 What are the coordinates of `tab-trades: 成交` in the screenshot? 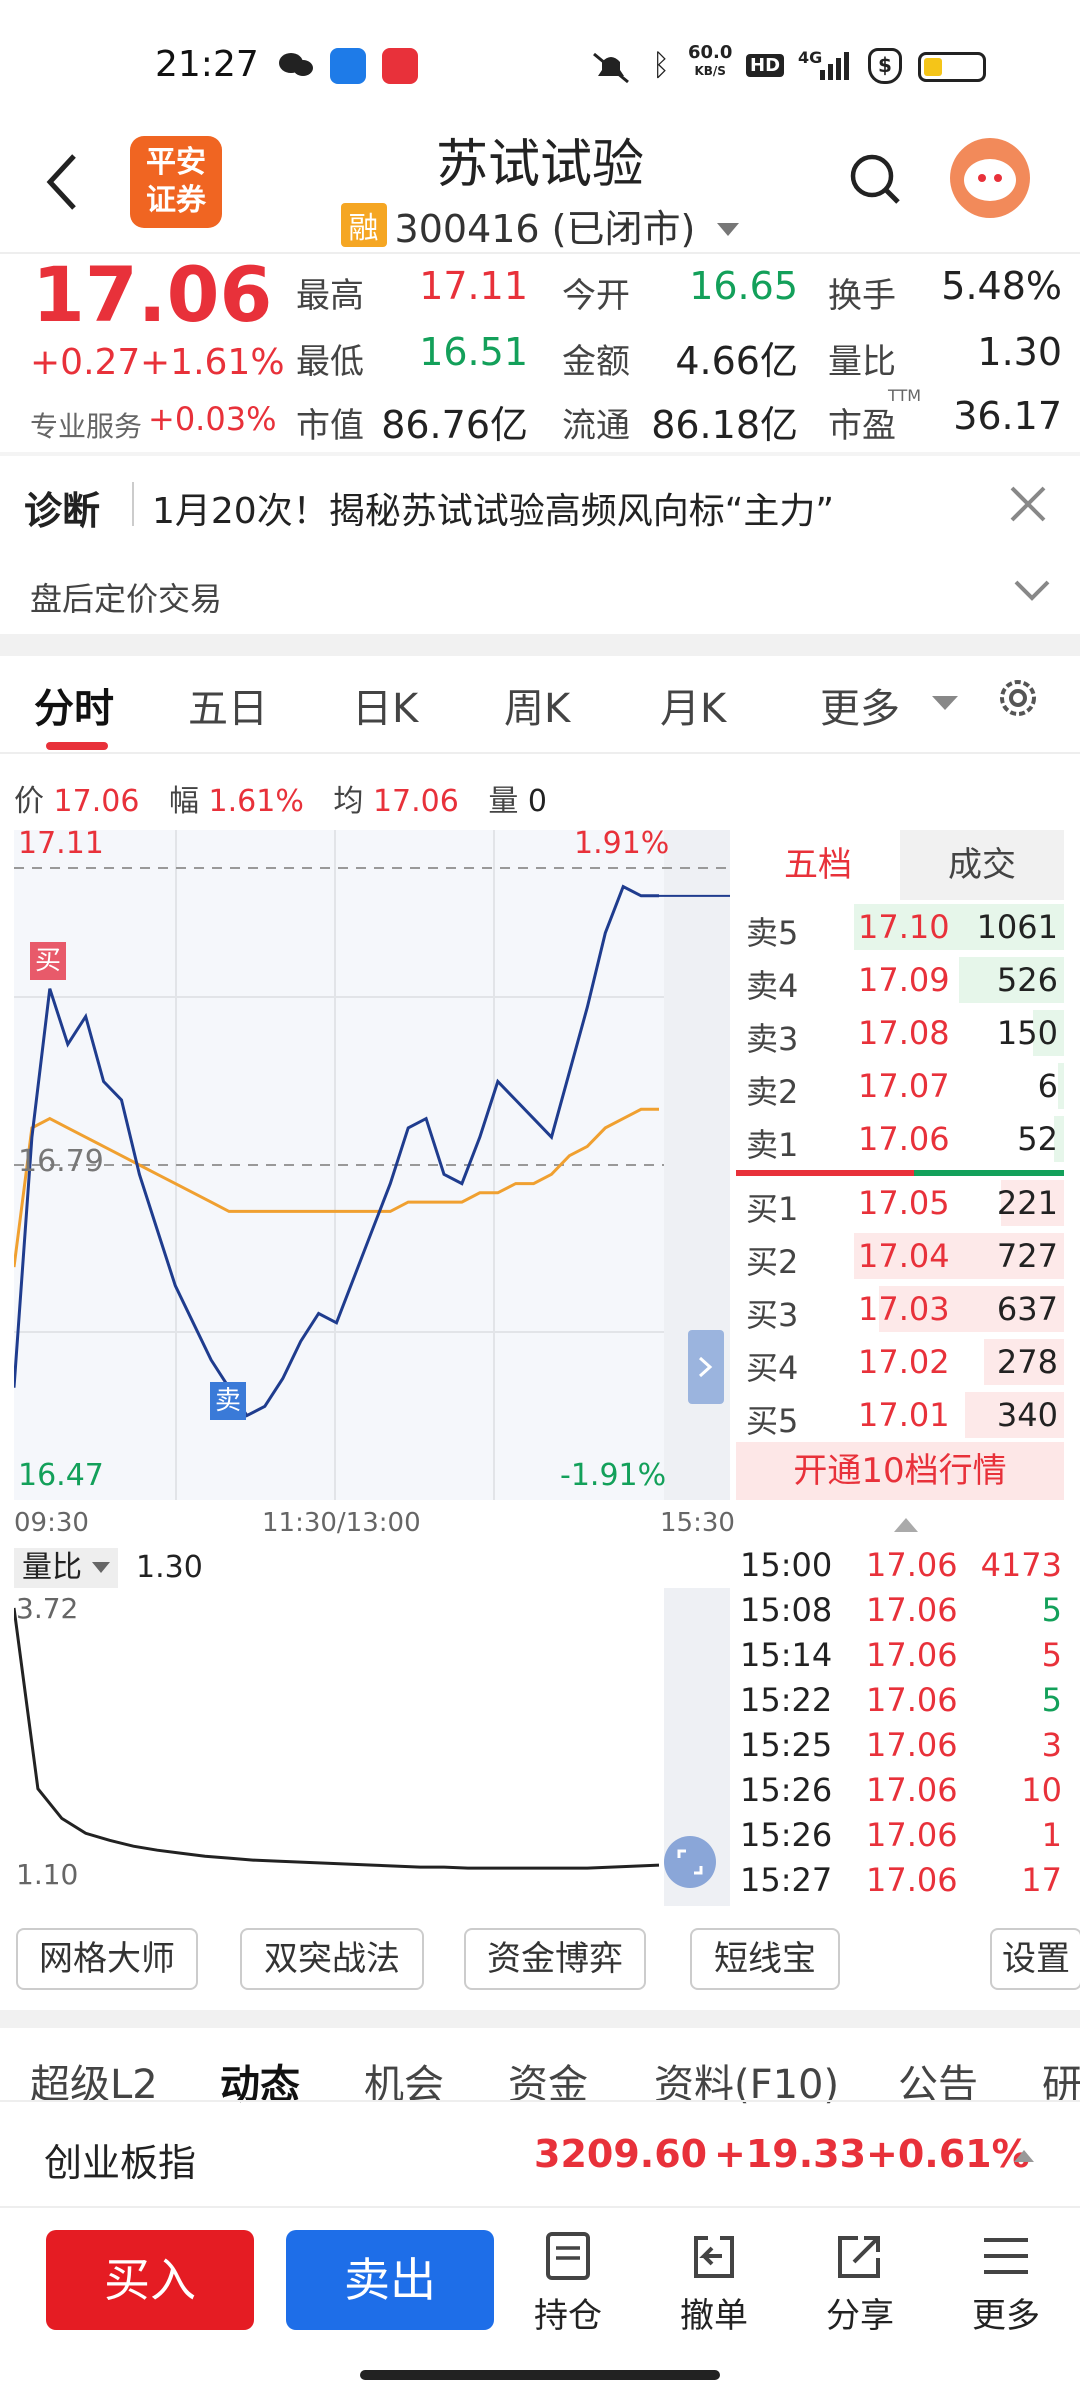 It's located at (982, 865).